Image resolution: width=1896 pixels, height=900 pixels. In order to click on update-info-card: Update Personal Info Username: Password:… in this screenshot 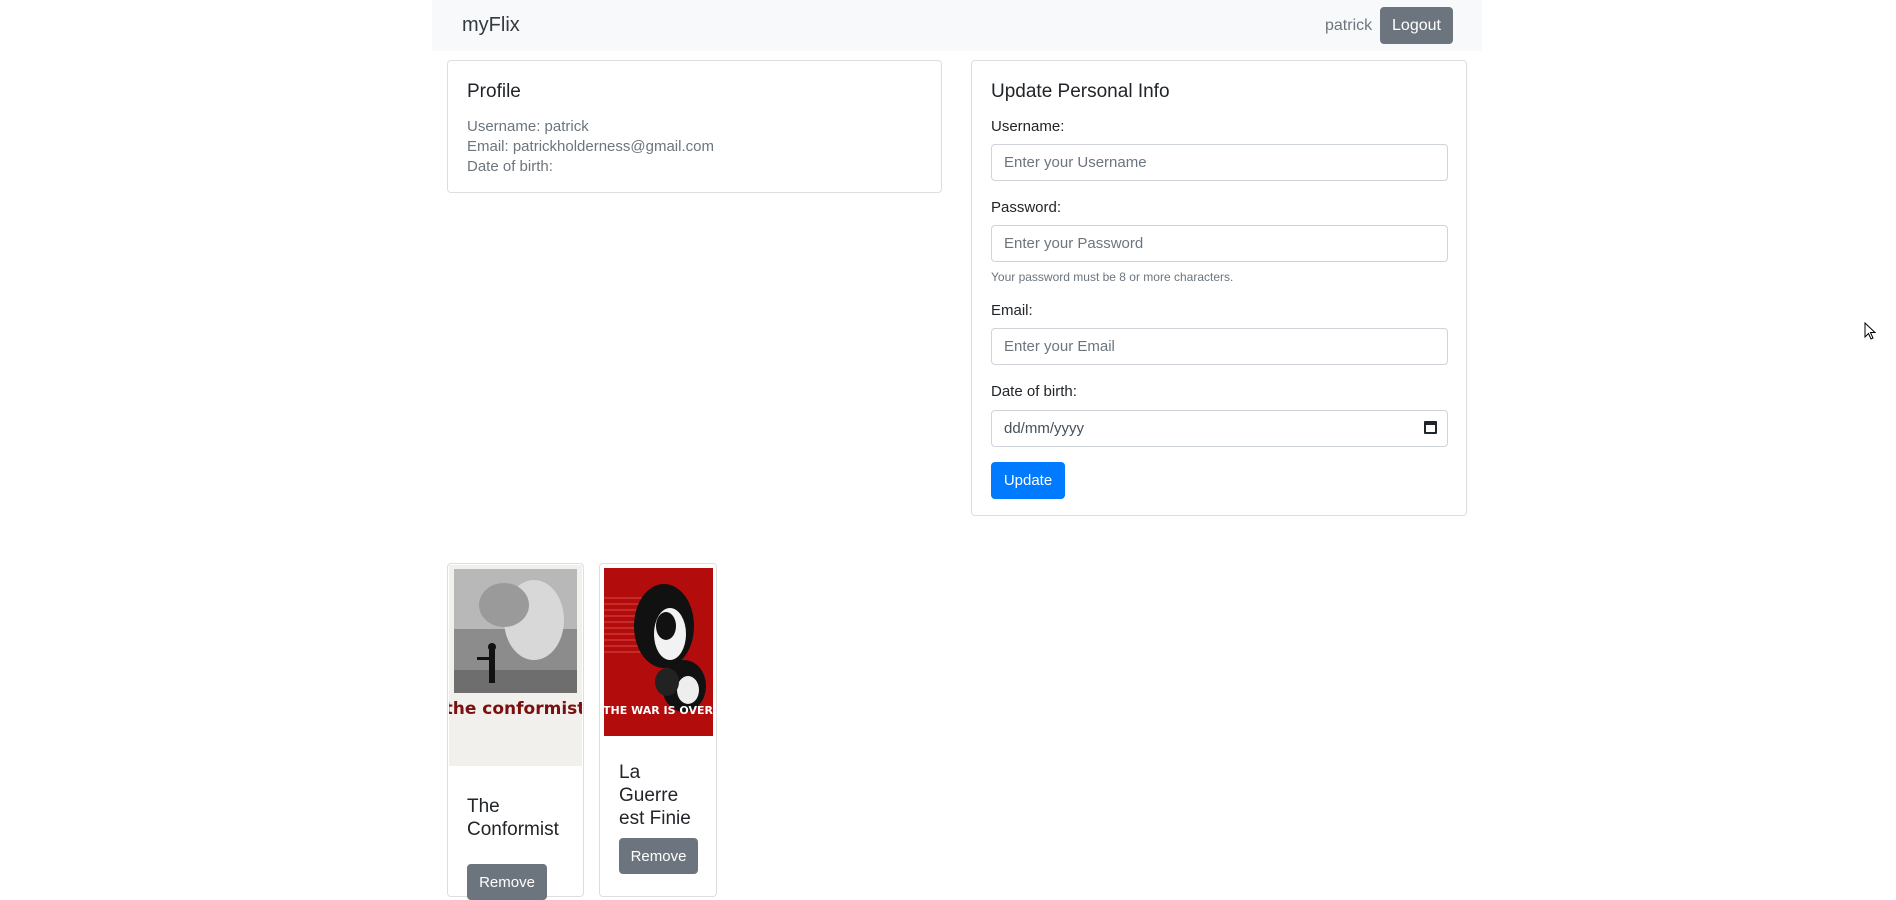, I will do `click(1219, 288)`.